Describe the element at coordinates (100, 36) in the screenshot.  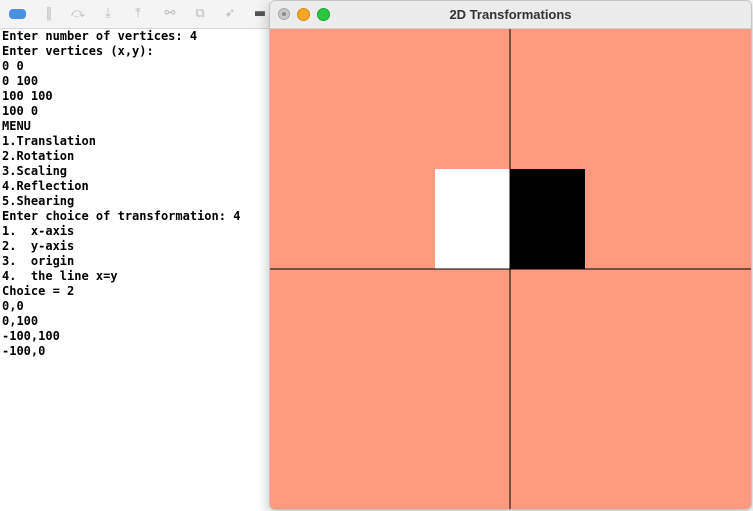
I see `console-line: Enter number of vertices: 4` at that location.